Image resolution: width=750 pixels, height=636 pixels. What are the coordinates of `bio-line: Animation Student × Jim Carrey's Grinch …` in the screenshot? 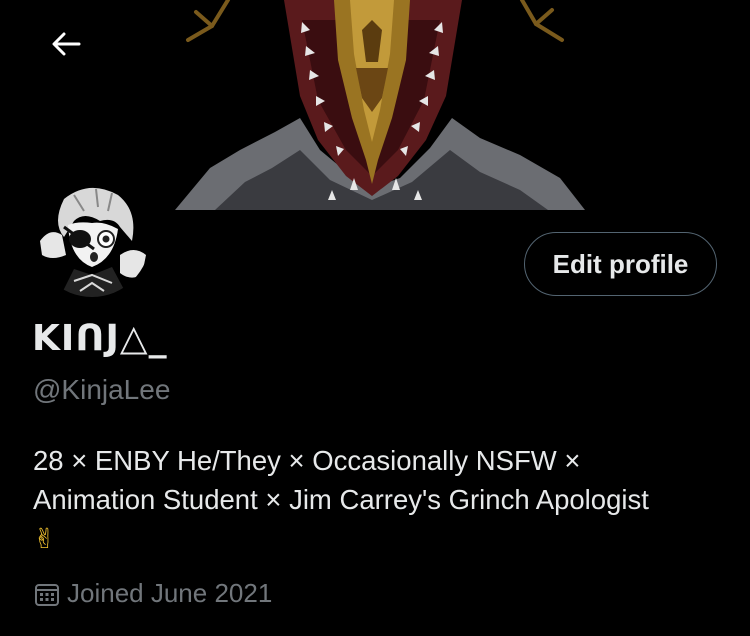 It's located at (341, 499).